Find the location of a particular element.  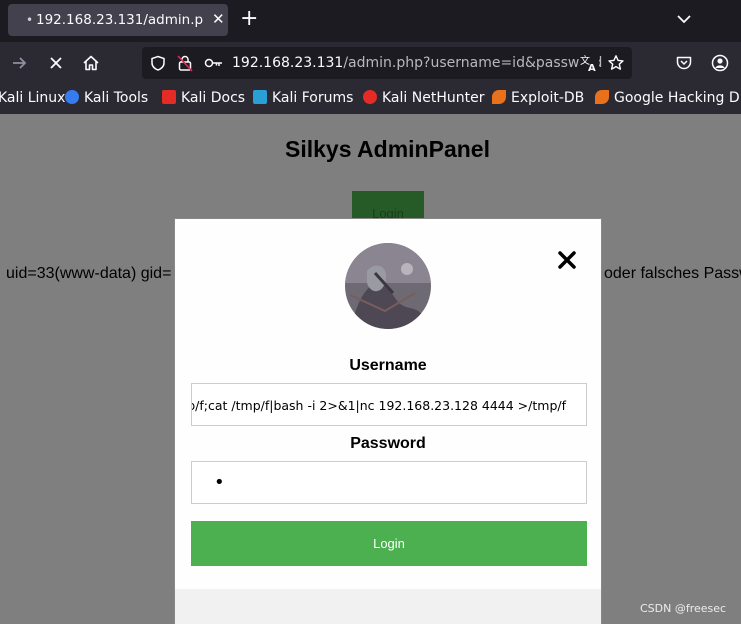

modal-footer is located at coordinates (388, 606).